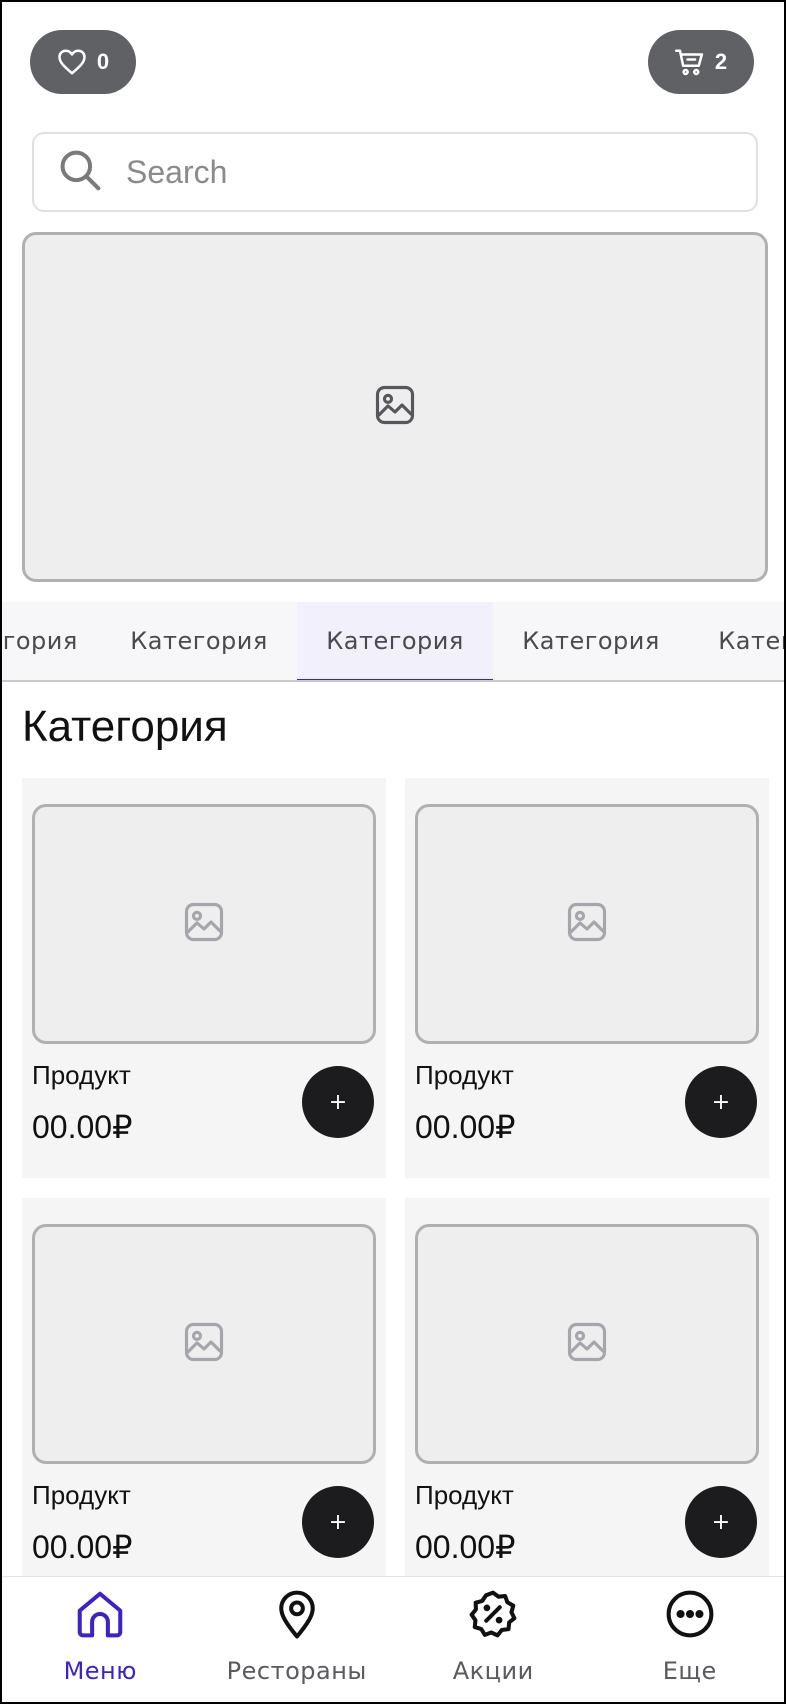 The height and width of the screenshot is (1704, 786). I want to click on nav-label: Меню, so click(100, 1671).